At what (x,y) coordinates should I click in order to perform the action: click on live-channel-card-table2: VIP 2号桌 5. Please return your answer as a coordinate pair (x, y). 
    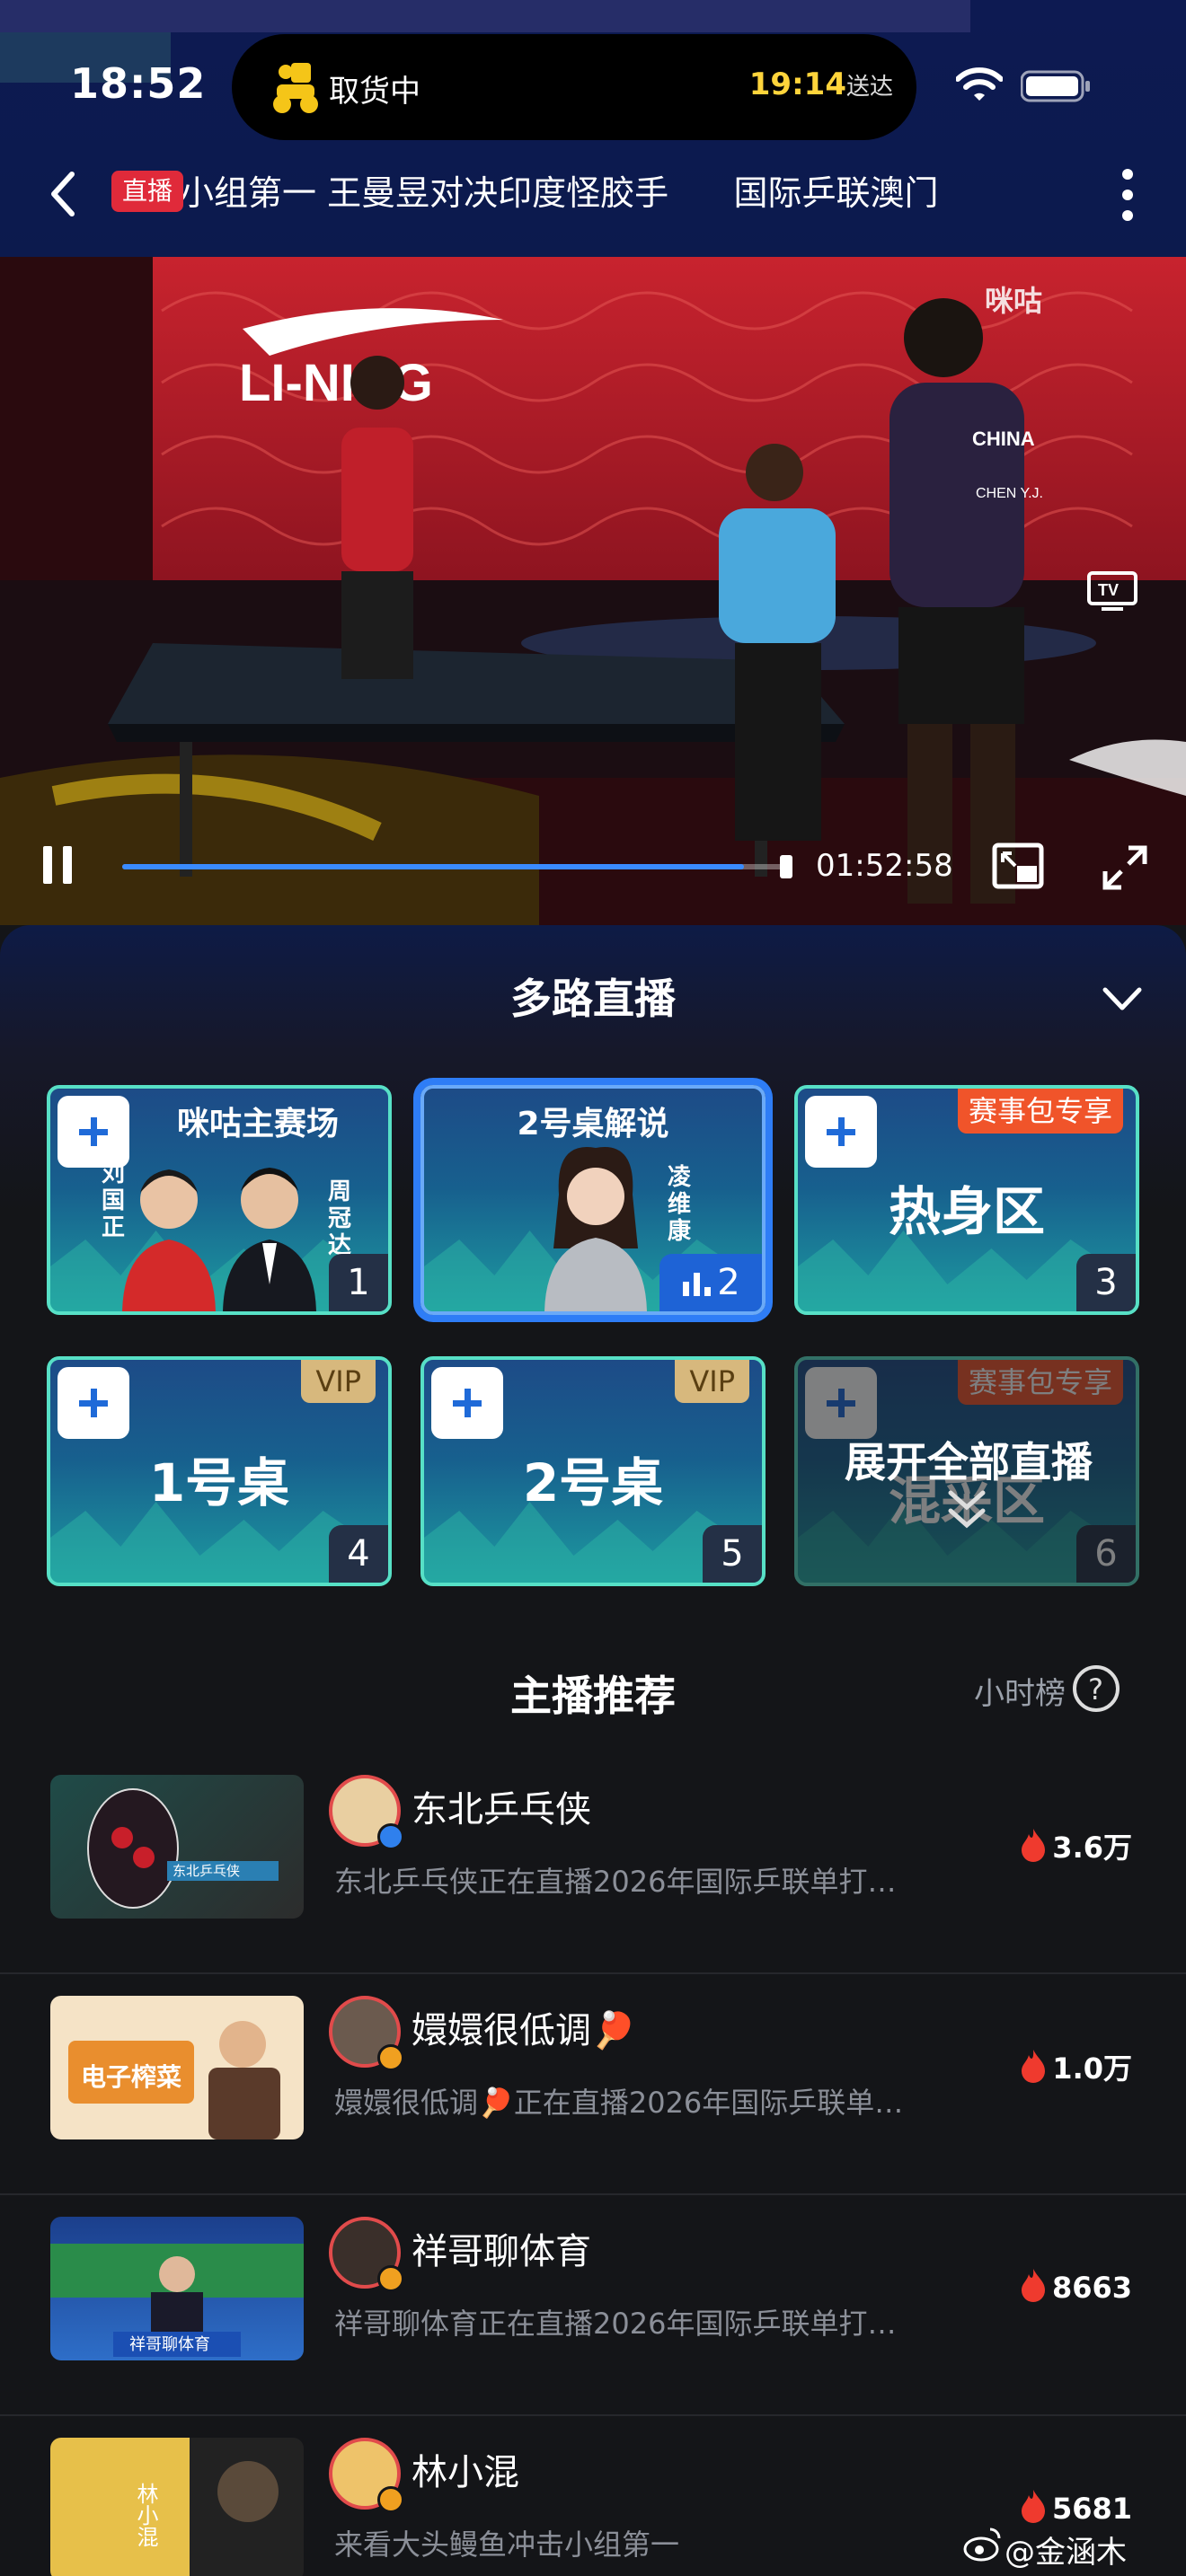
    Looking at the image, I should click on (593, 1471).